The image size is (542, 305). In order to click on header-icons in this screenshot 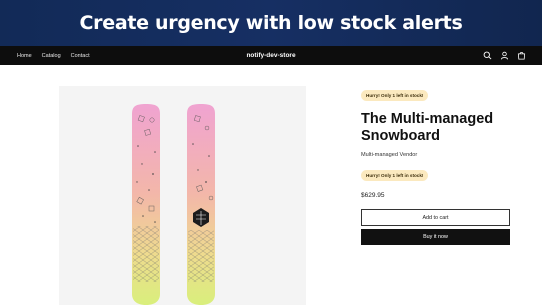, I will do `click(504, 55)`.